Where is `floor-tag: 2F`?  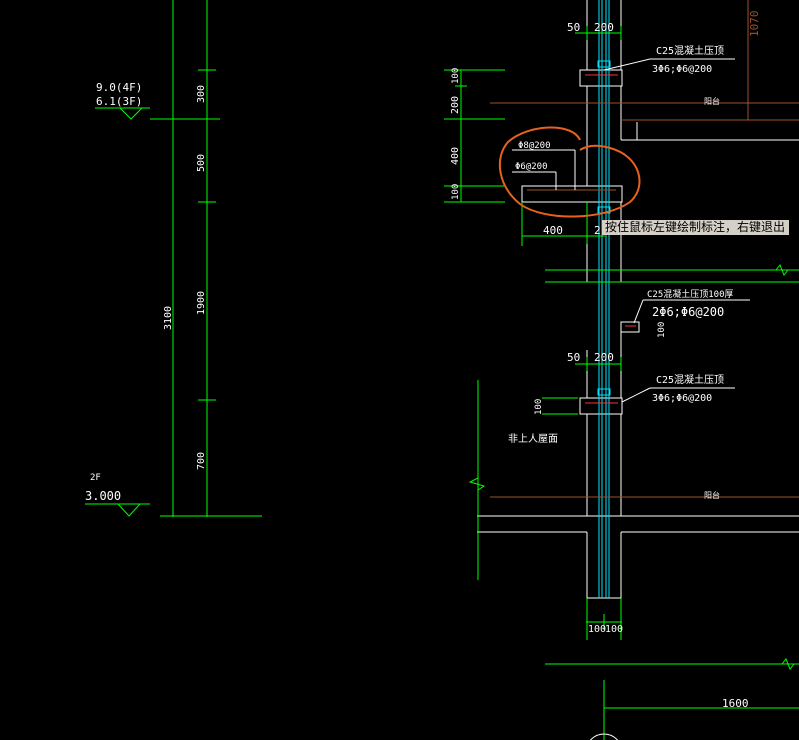 floor-tag: 2F is located at coordinates (95, 478).